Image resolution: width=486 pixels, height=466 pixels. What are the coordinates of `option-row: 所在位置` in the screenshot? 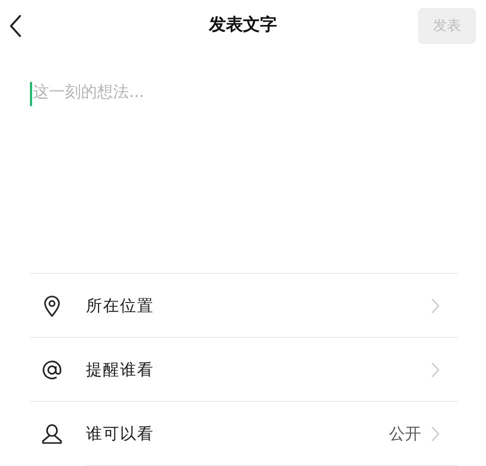 It's located at (244, 305).